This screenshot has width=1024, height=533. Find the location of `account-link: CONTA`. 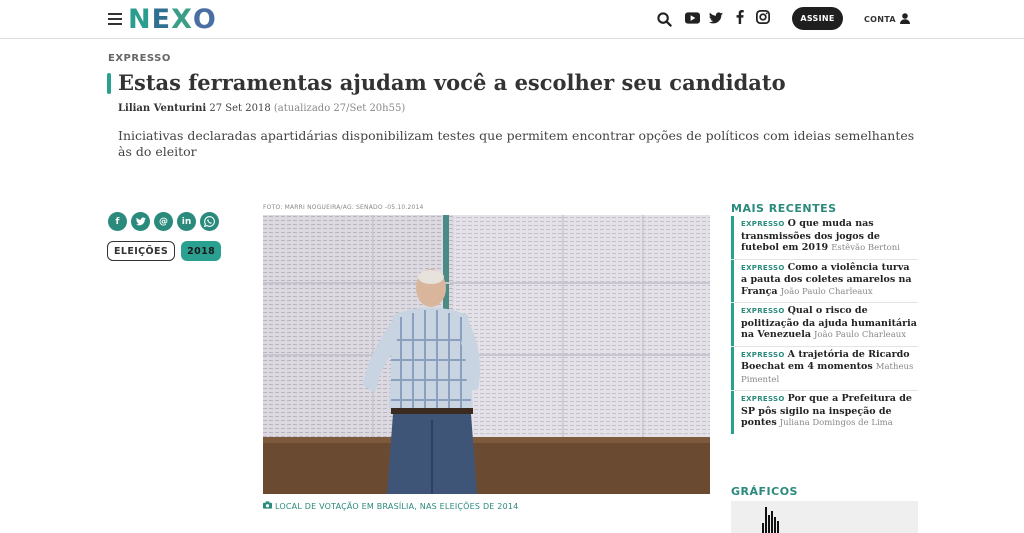

account-link: CONTA is located at coordinates (887, 19).